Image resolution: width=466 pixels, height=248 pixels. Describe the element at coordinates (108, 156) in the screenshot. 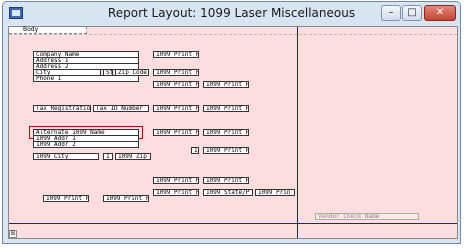

I see `field-1099-state: 1` at that location.